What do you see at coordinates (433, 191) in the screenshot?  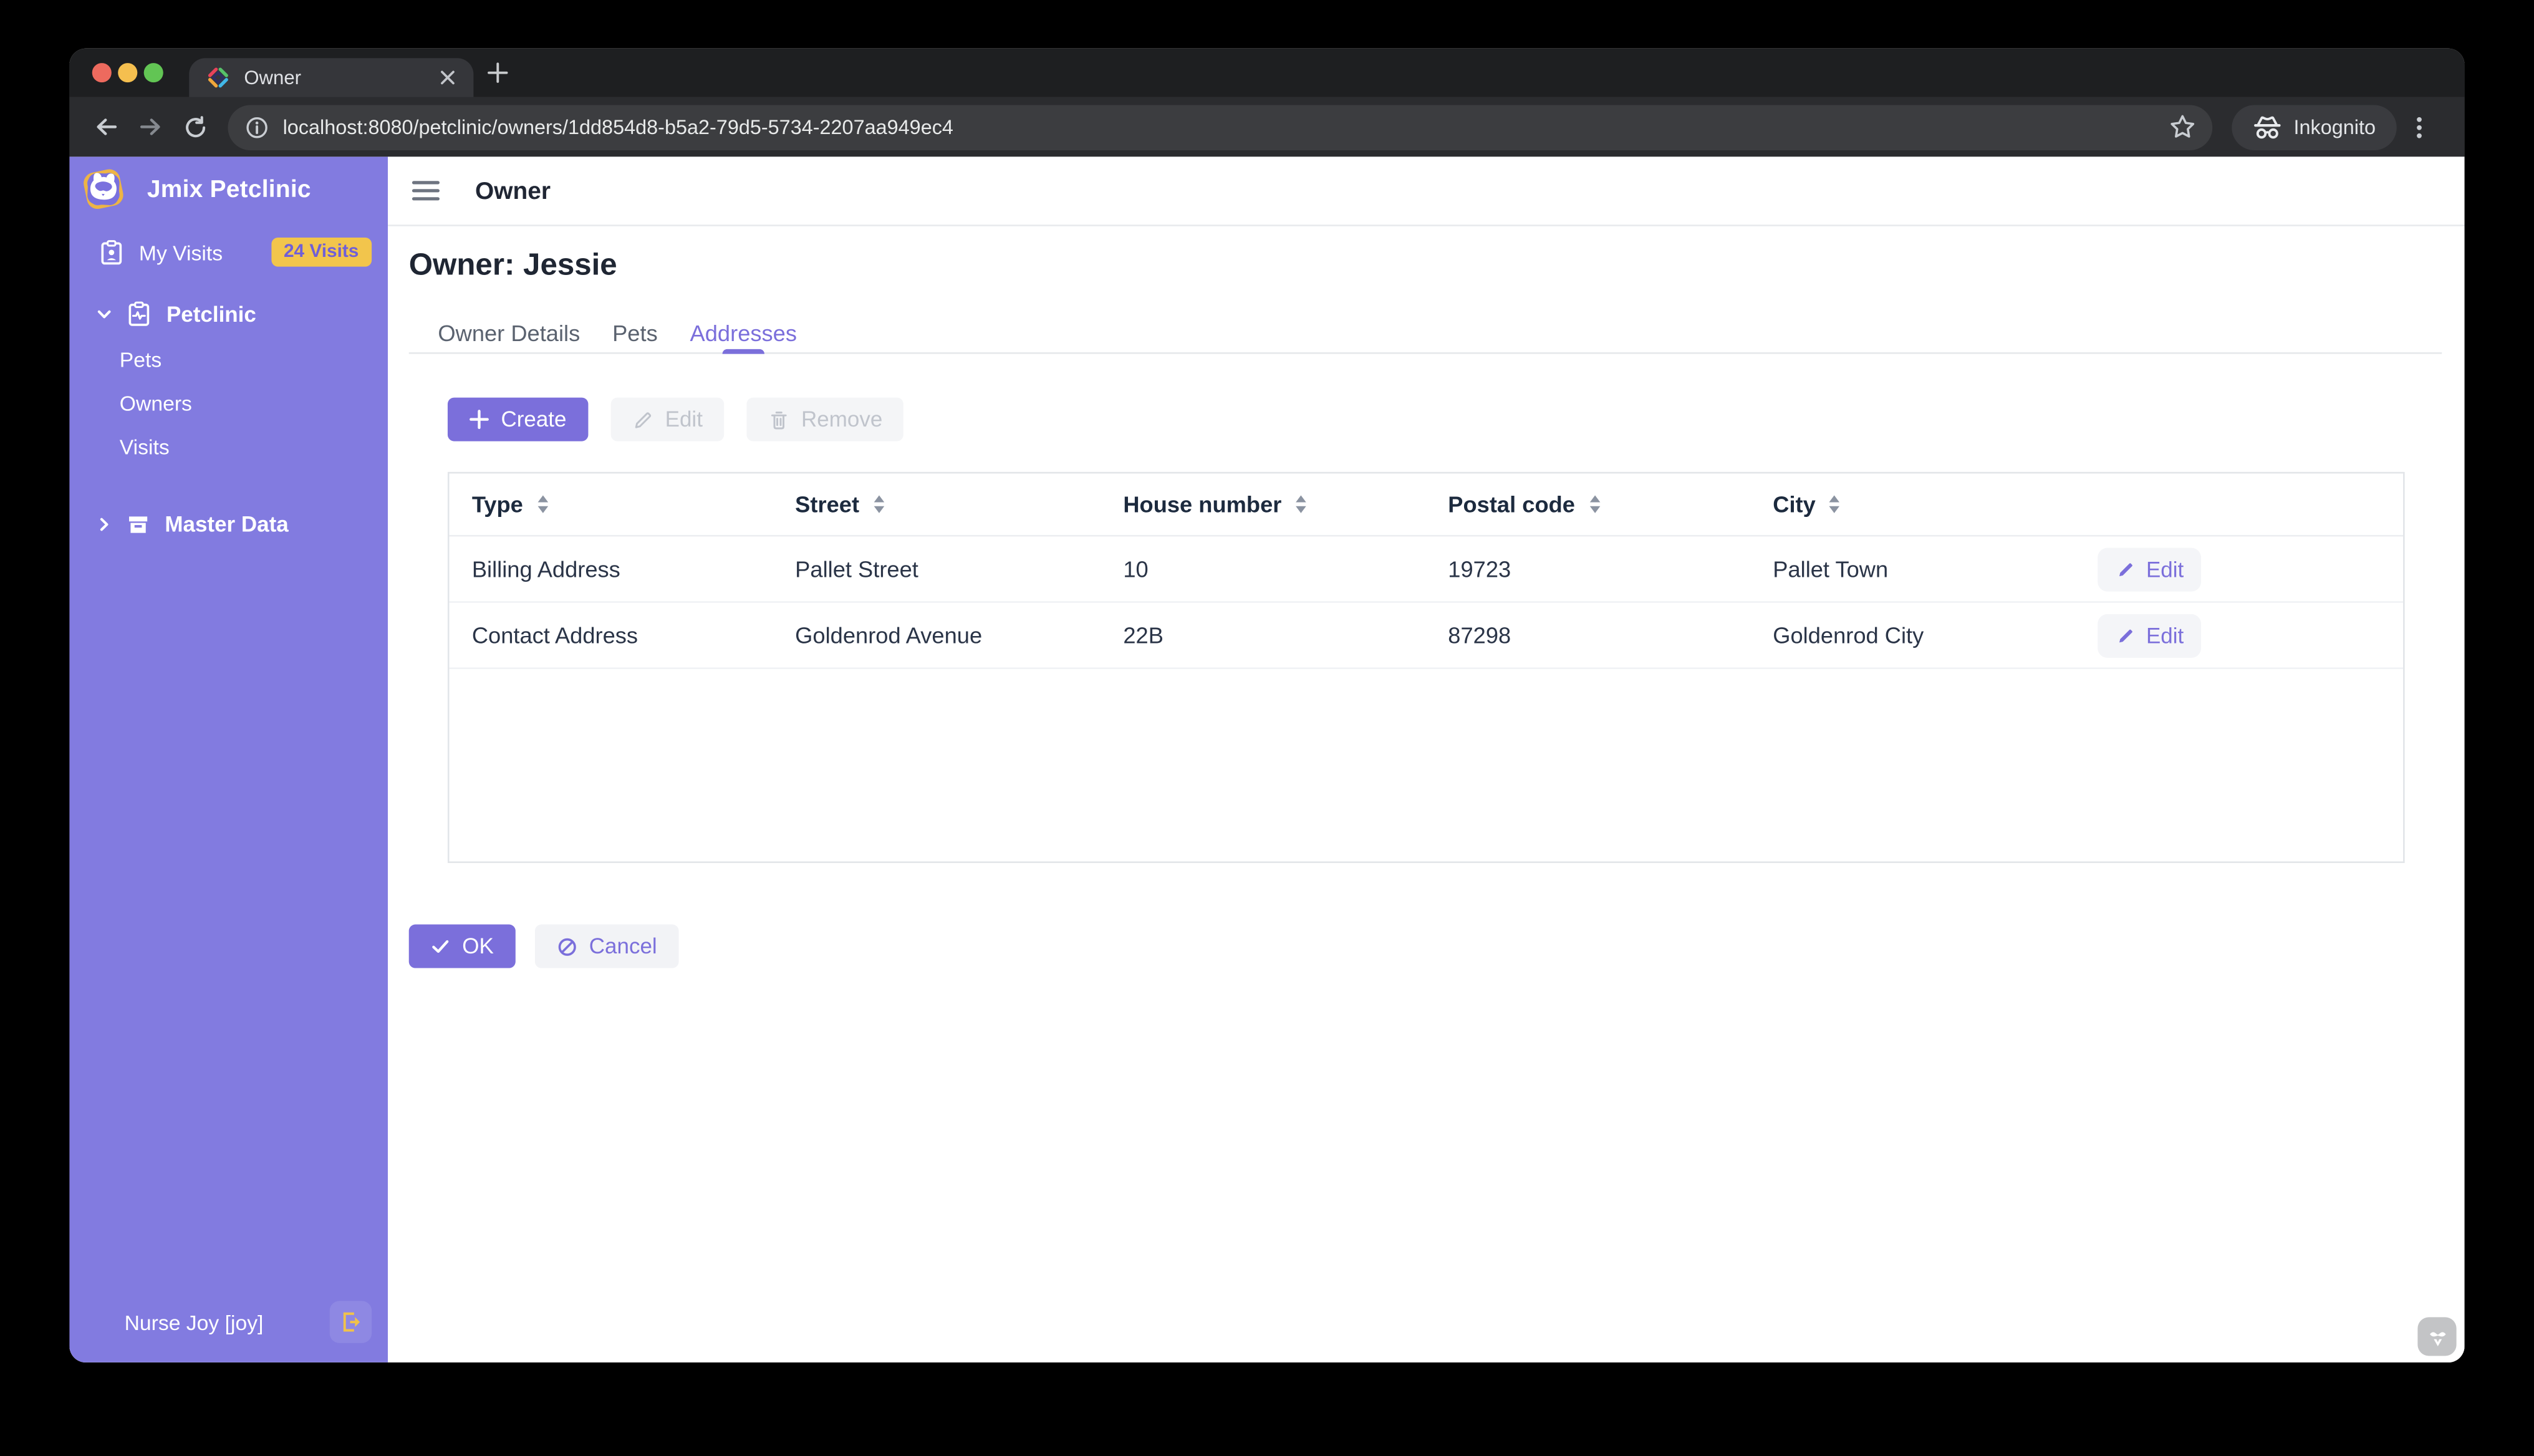 I see `menu-toggle-icon` at bounding box center [433, 191].